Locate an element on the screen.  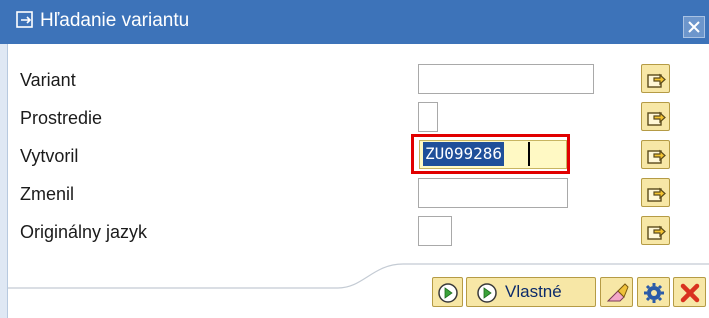
search-variant-icon is located at coordinates (26, 21).